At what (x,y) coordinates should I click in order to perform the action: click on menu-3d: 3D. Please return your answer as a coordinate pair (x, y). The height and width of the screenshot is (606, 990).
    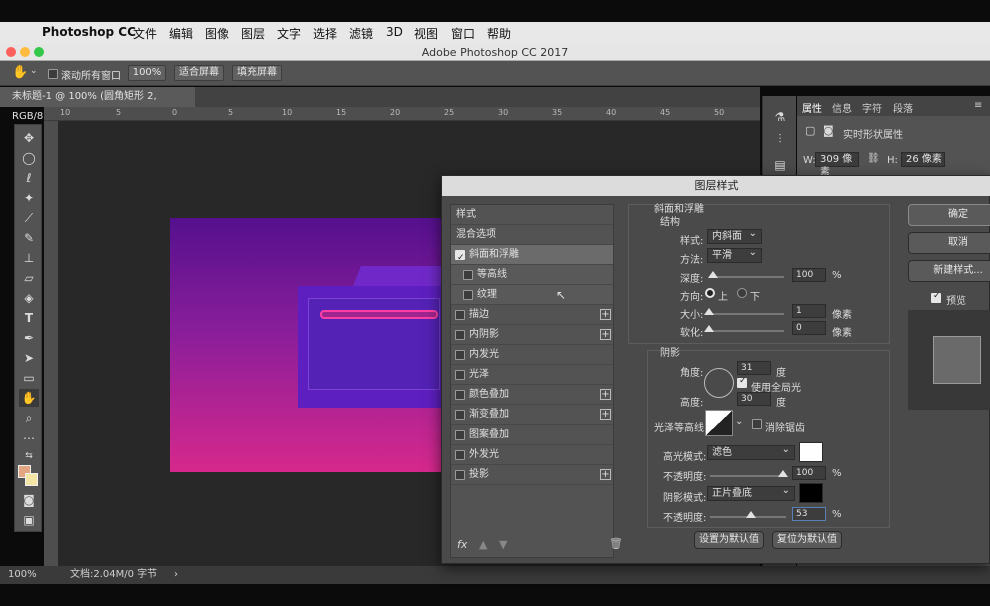
    Looking at the image, I should click on (394, 32).